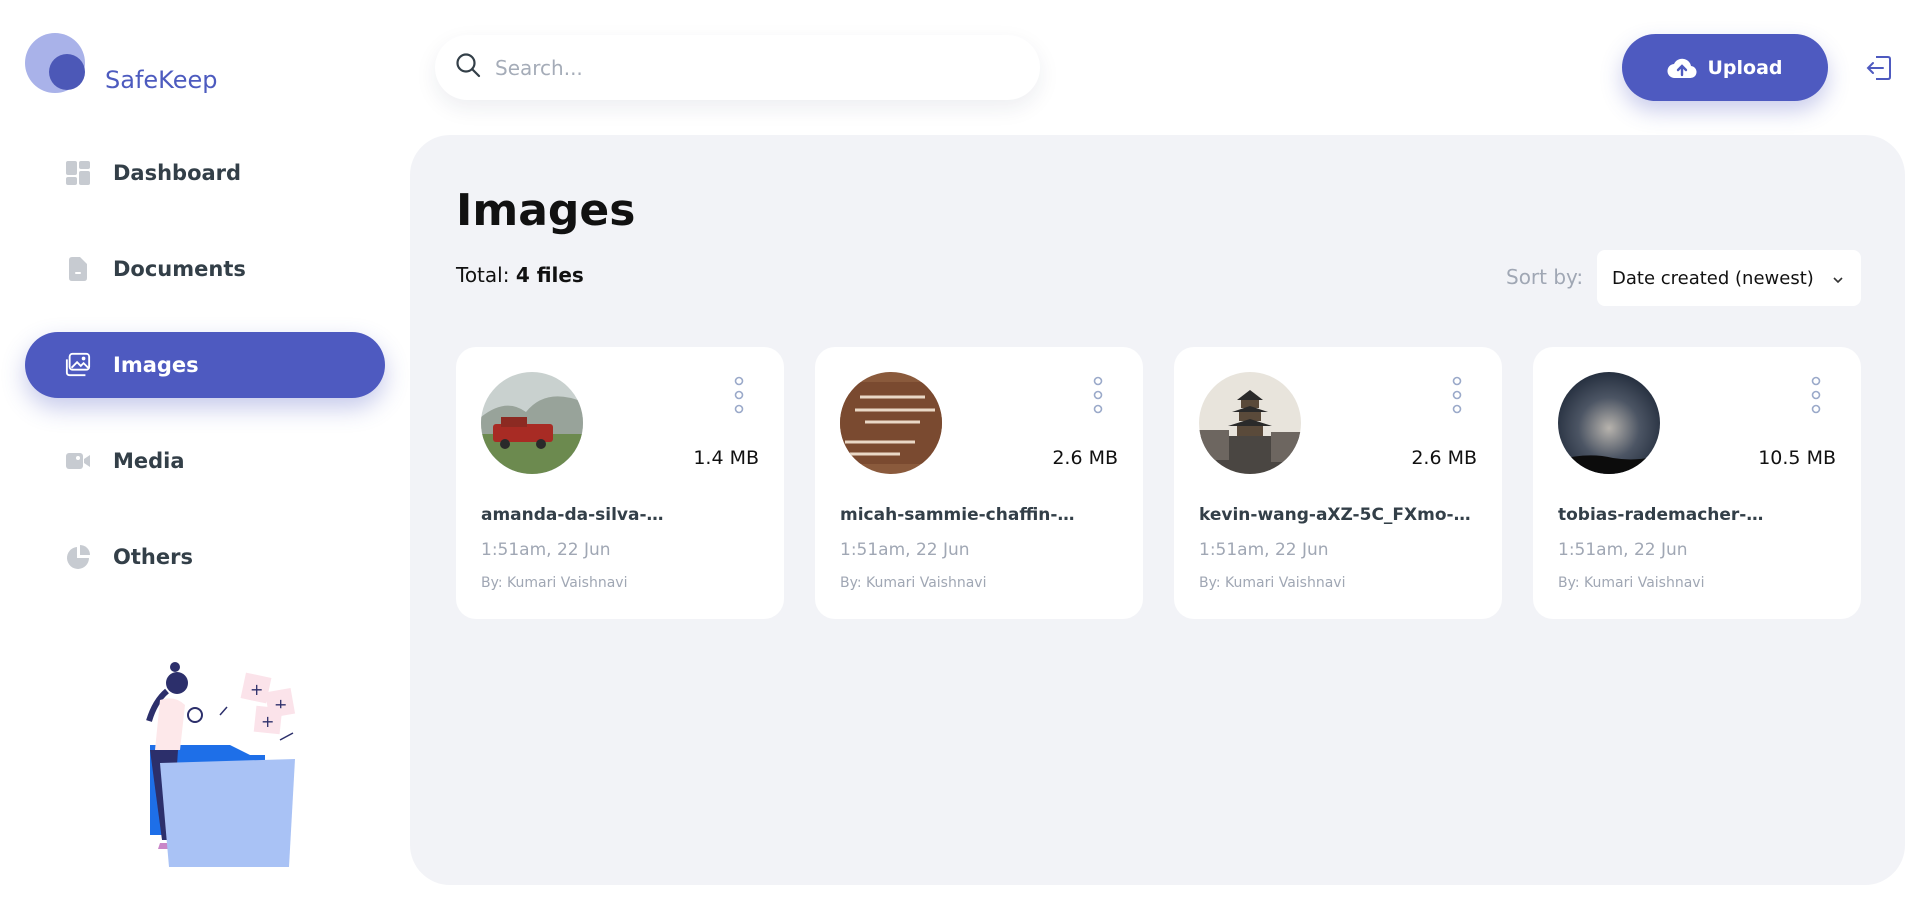 This screenshot has width=1919, height=910. What do you see at coordinates (161, 80) in the screenshot?
I see `brand-name: SafeKeep` at bounding box center [161, 80].